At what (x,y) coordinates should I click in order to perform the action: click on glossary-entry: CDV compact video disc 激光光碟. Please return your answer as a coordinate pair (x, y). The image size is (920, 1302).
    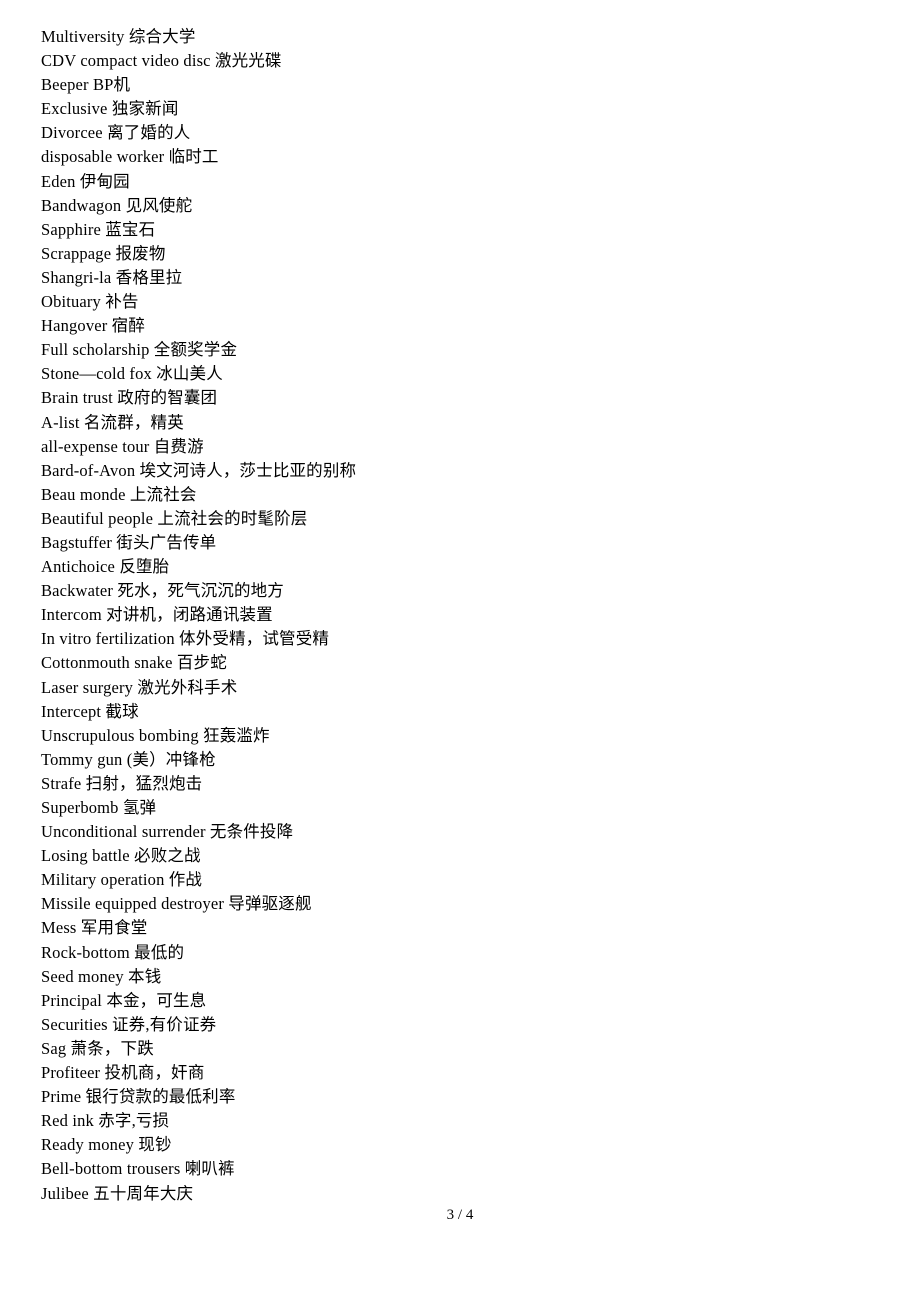
    Looking at the image, I should click on (161, 61).